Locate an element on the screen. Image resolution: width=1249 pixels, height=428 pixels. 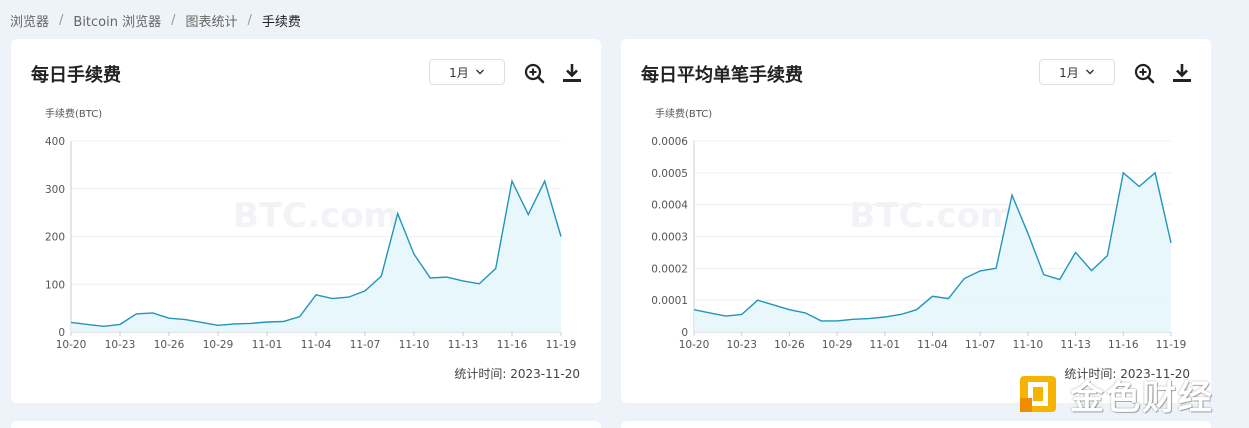
y-tick-label: 0.0005 is located at coordinates (669, 174).